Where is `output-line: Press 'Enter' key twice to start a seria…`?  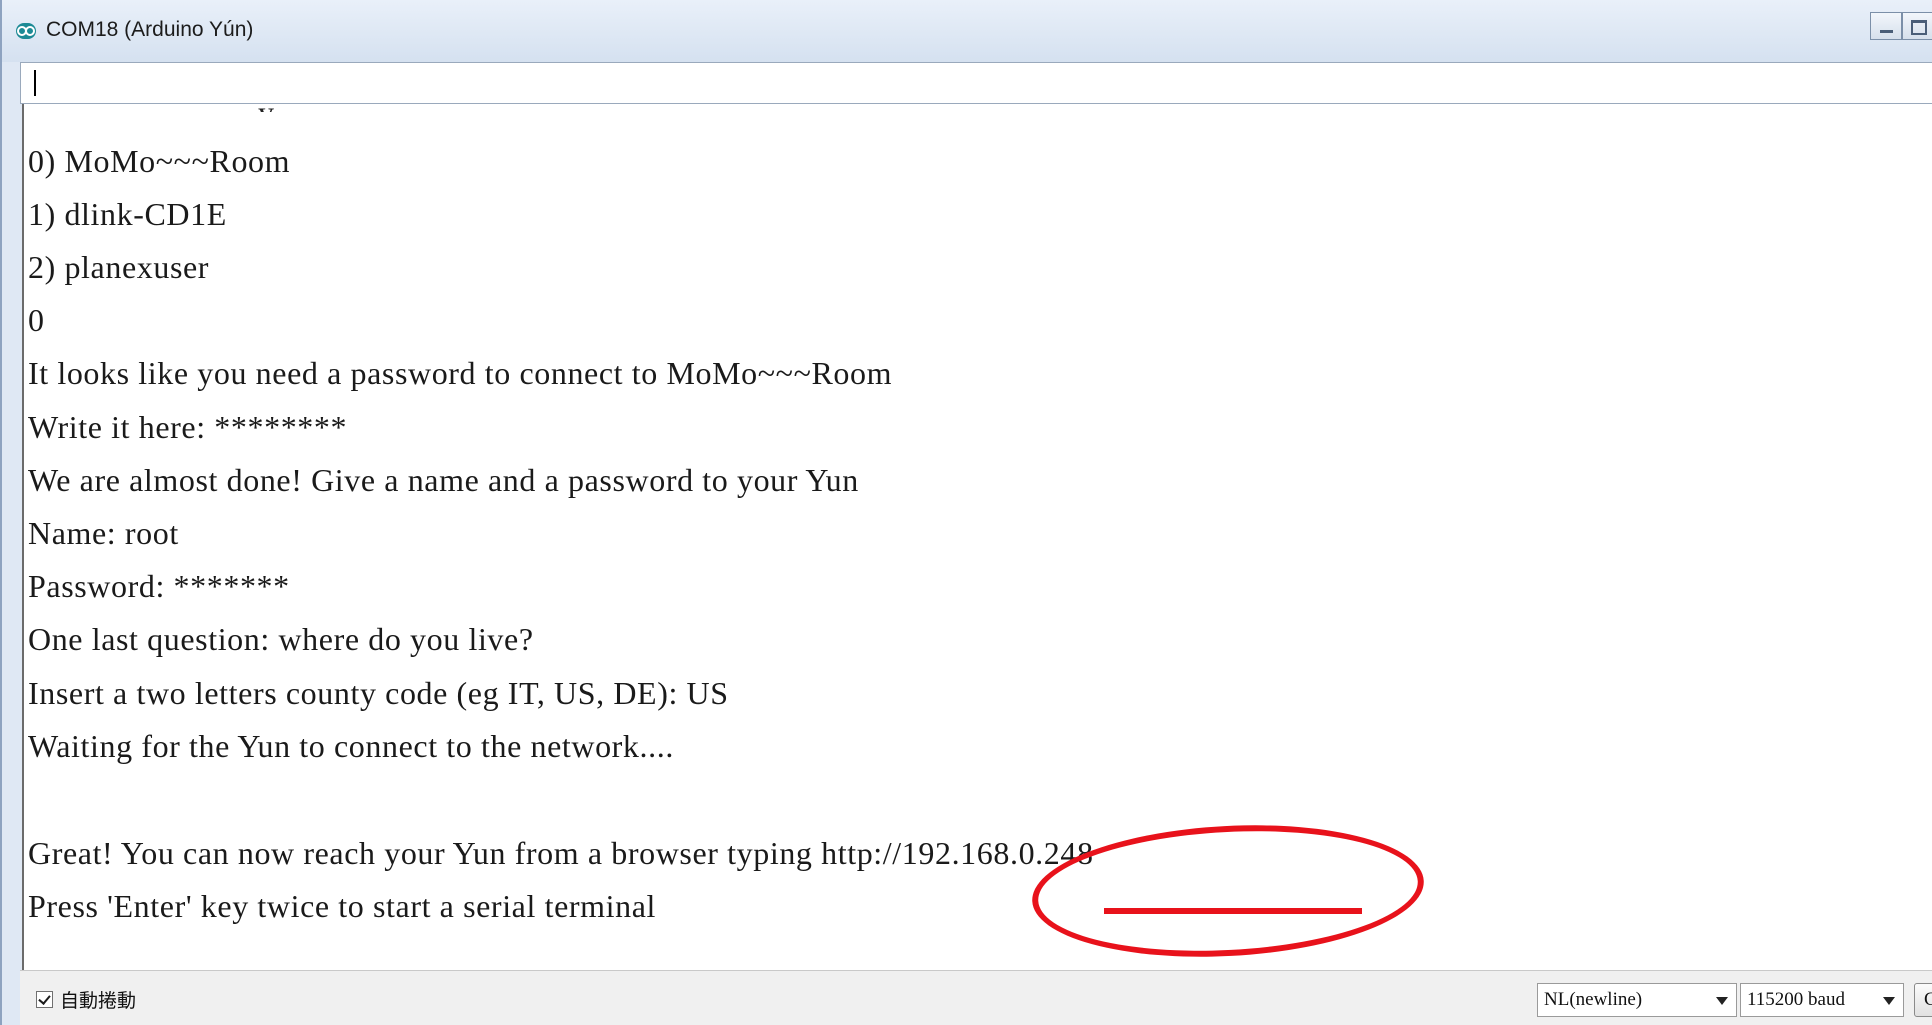 output-line: Press 'Enter' key twice to start a seria… is located at coordinates (342, 906).